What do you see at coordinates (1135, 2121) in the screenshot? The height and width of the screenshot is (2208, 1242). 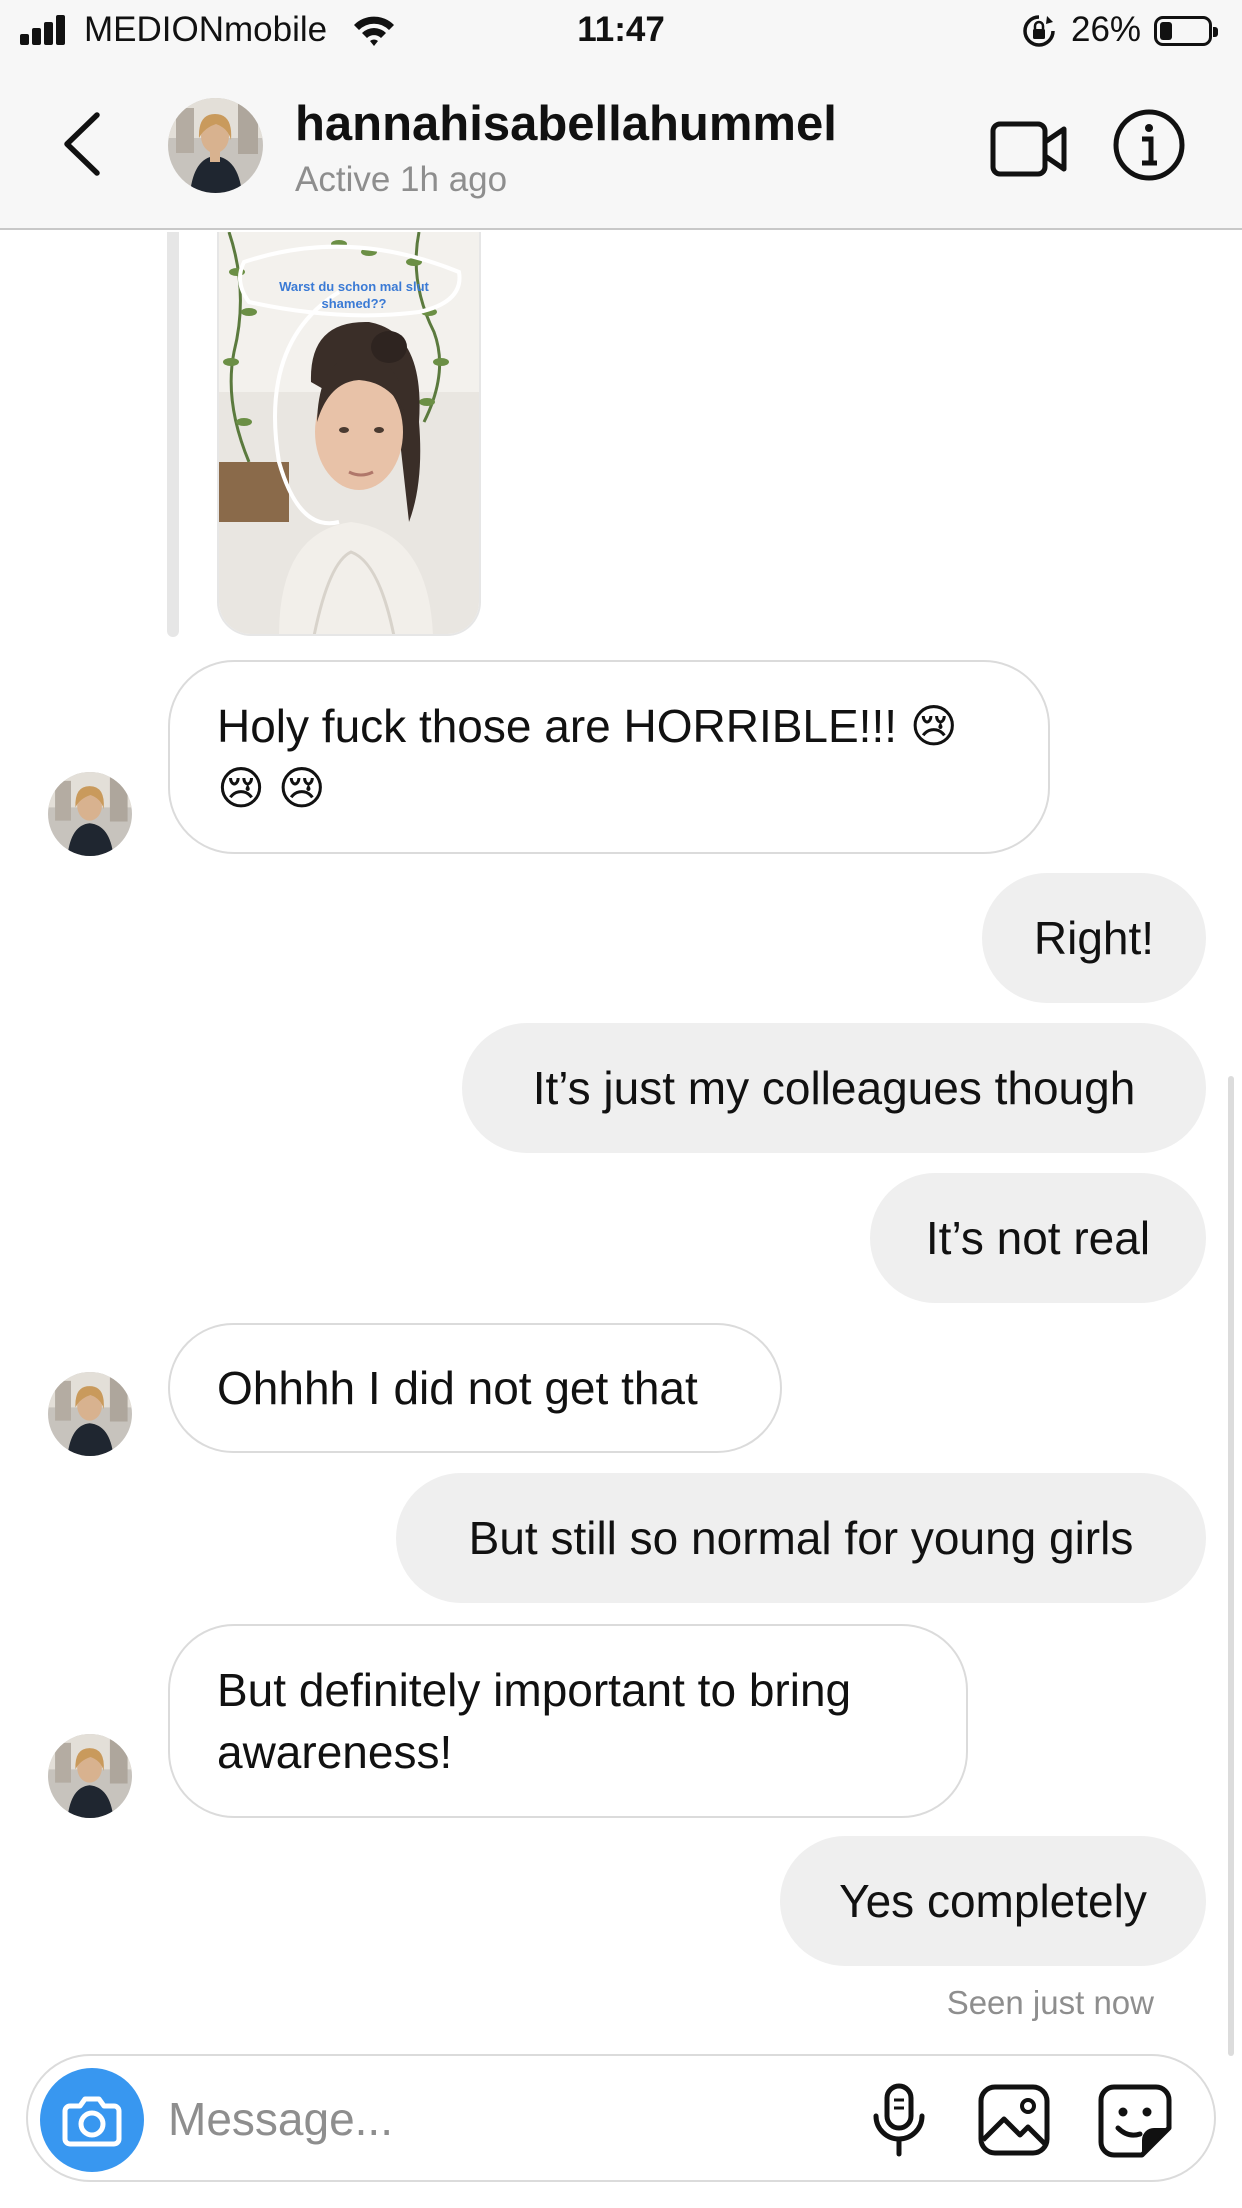 I see `sticker-icon` at bounding box center [1135, 2121].